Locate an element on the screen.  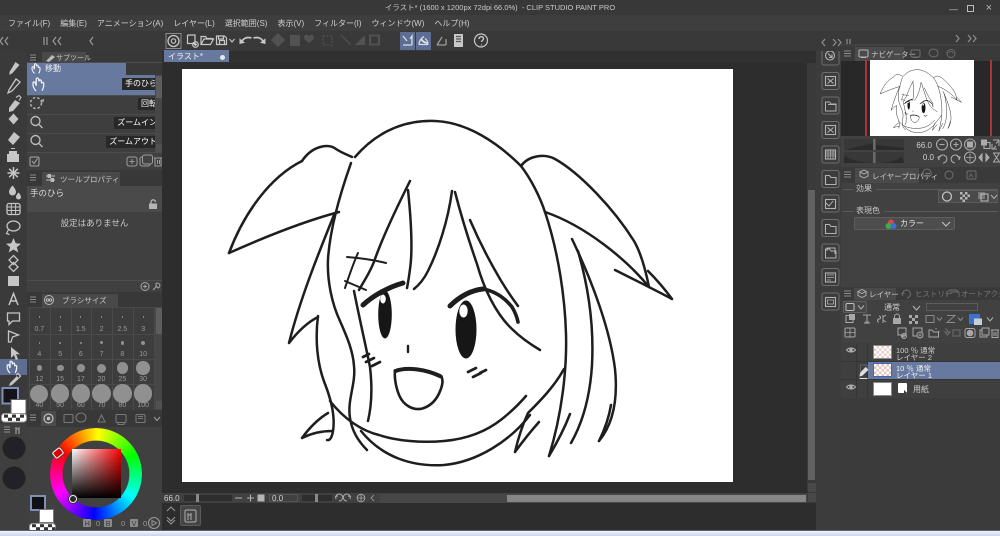
svg-text: B is located at coordinates (108, 524).